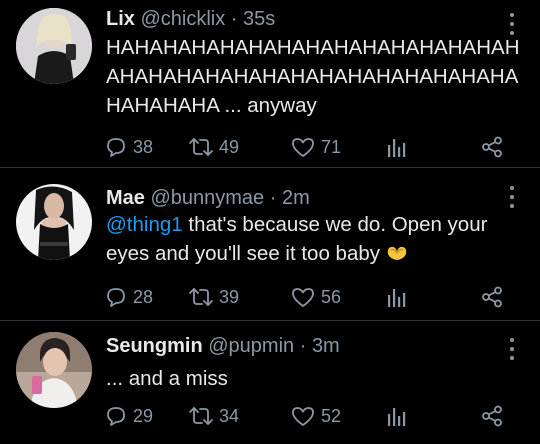 This screenshot has height=444, width=540. I want to click on reply-count: 29, so click(143, 415).